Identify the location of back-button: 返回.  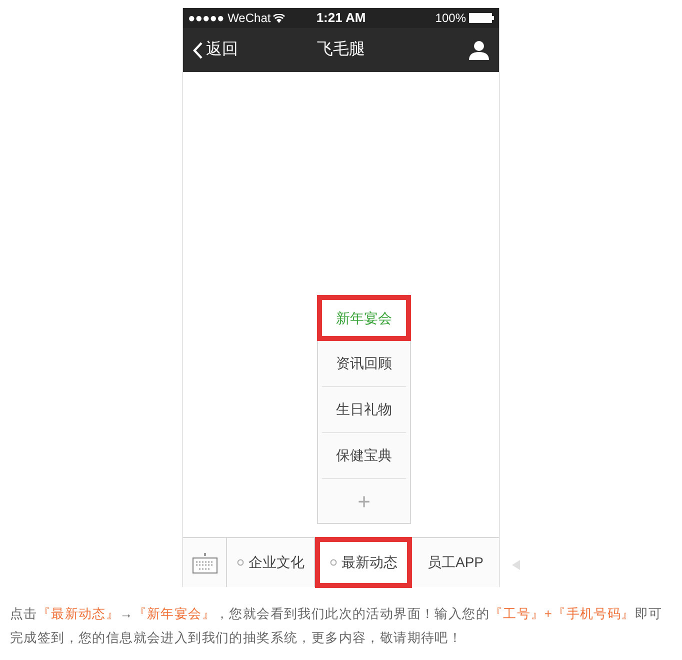
(228, 50).